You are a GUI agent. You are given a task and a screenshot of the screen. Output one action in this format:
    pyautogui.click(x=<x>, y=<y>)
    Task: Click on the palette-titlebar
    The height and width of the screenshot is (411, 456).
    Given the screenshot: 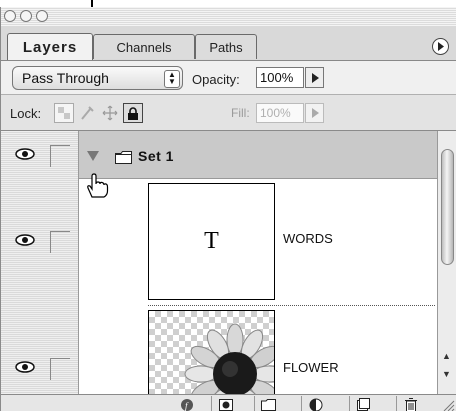 What is the action you would take?
    pyautogui.click(x=228, y=16)
    